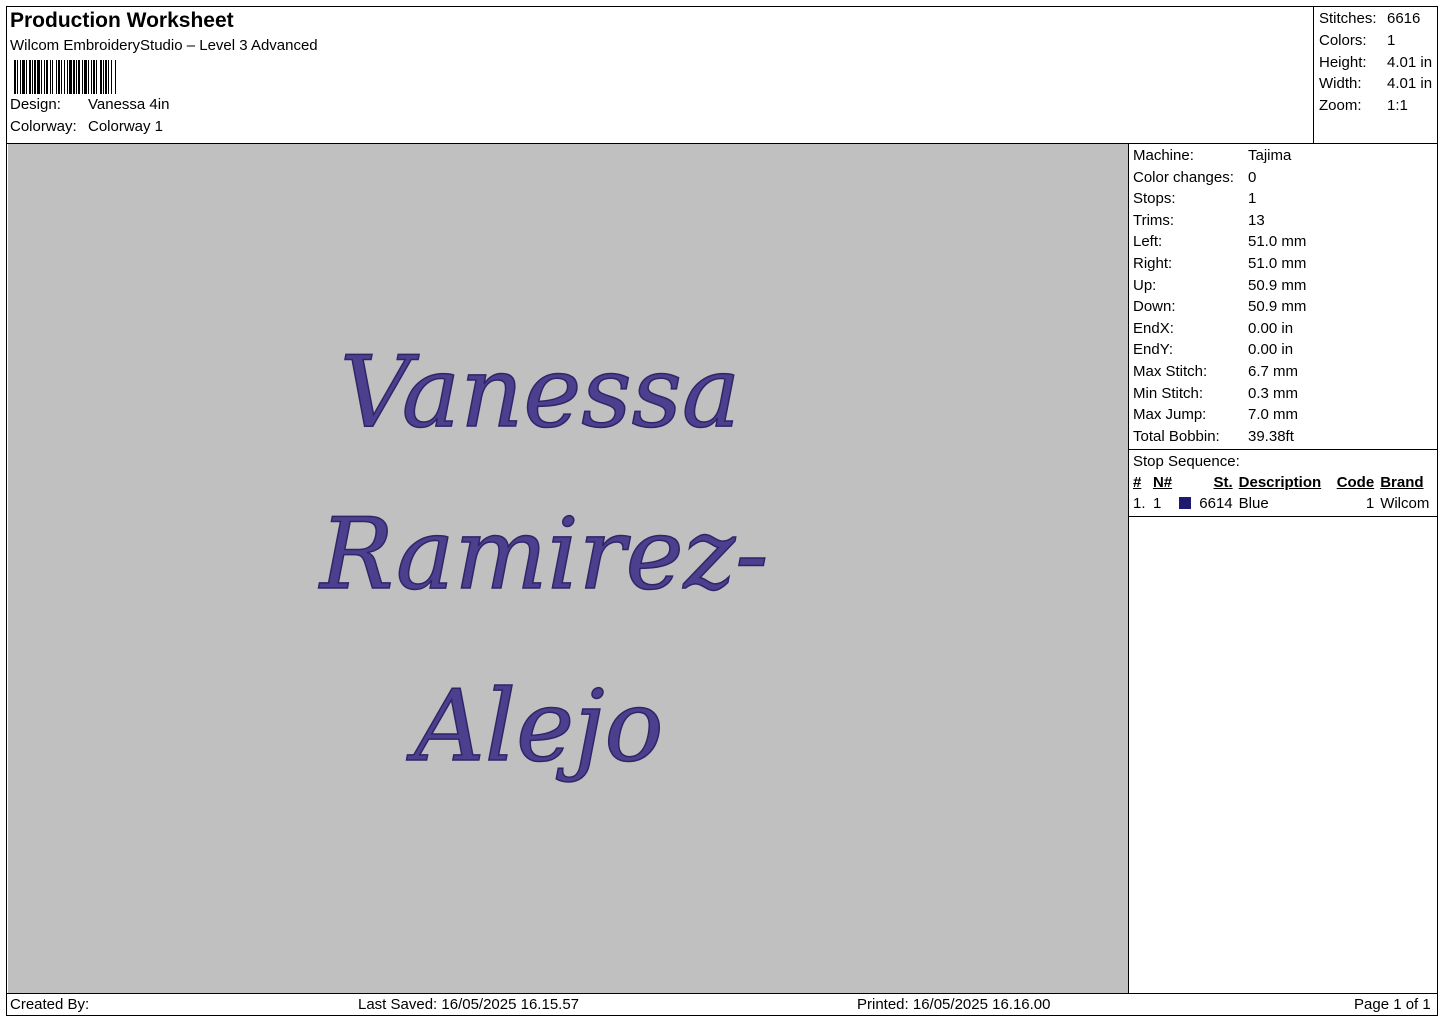 Image resolution: width=1445 pixels, height=1021 pixels. Describe the element at coordinates (1137, 483) in the screenshot. I see `col-hash: #` at that location.